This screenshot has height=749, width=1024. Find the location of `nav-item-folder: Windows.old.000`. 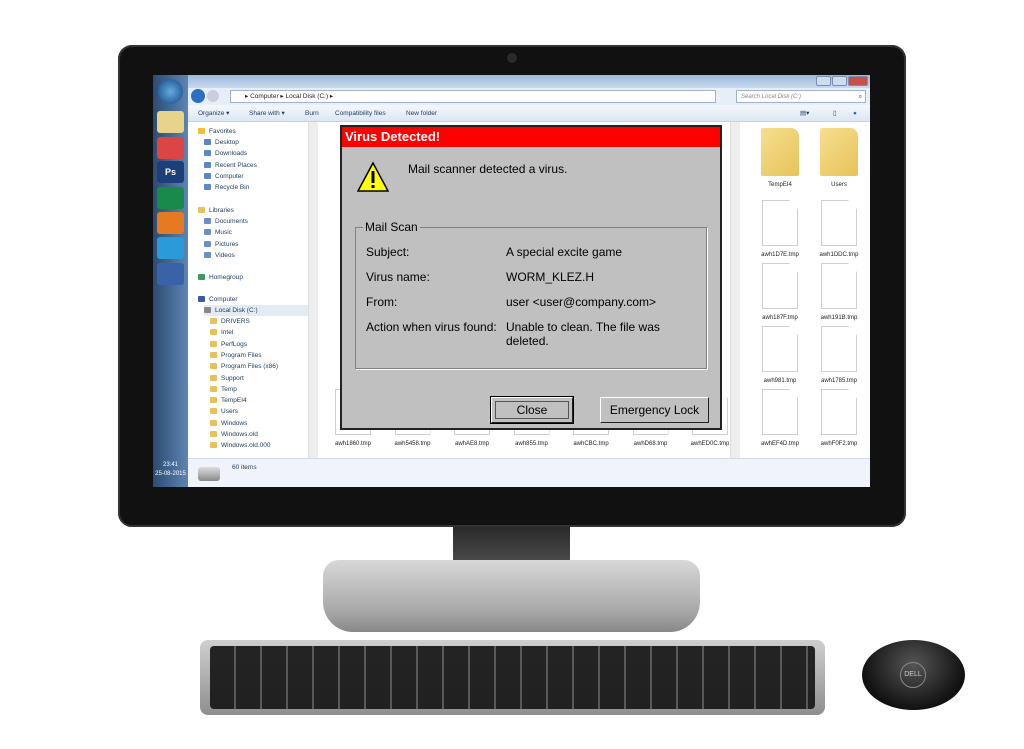

nav-item-folder: Windows.old.000 is located at coordinates (240, 445).